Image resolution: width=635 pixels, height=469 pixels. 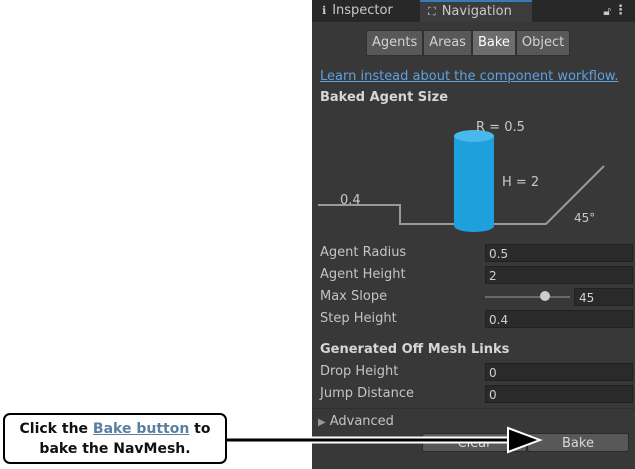 I want to click on segment-areas: Areas, so click(x=447, y=43).